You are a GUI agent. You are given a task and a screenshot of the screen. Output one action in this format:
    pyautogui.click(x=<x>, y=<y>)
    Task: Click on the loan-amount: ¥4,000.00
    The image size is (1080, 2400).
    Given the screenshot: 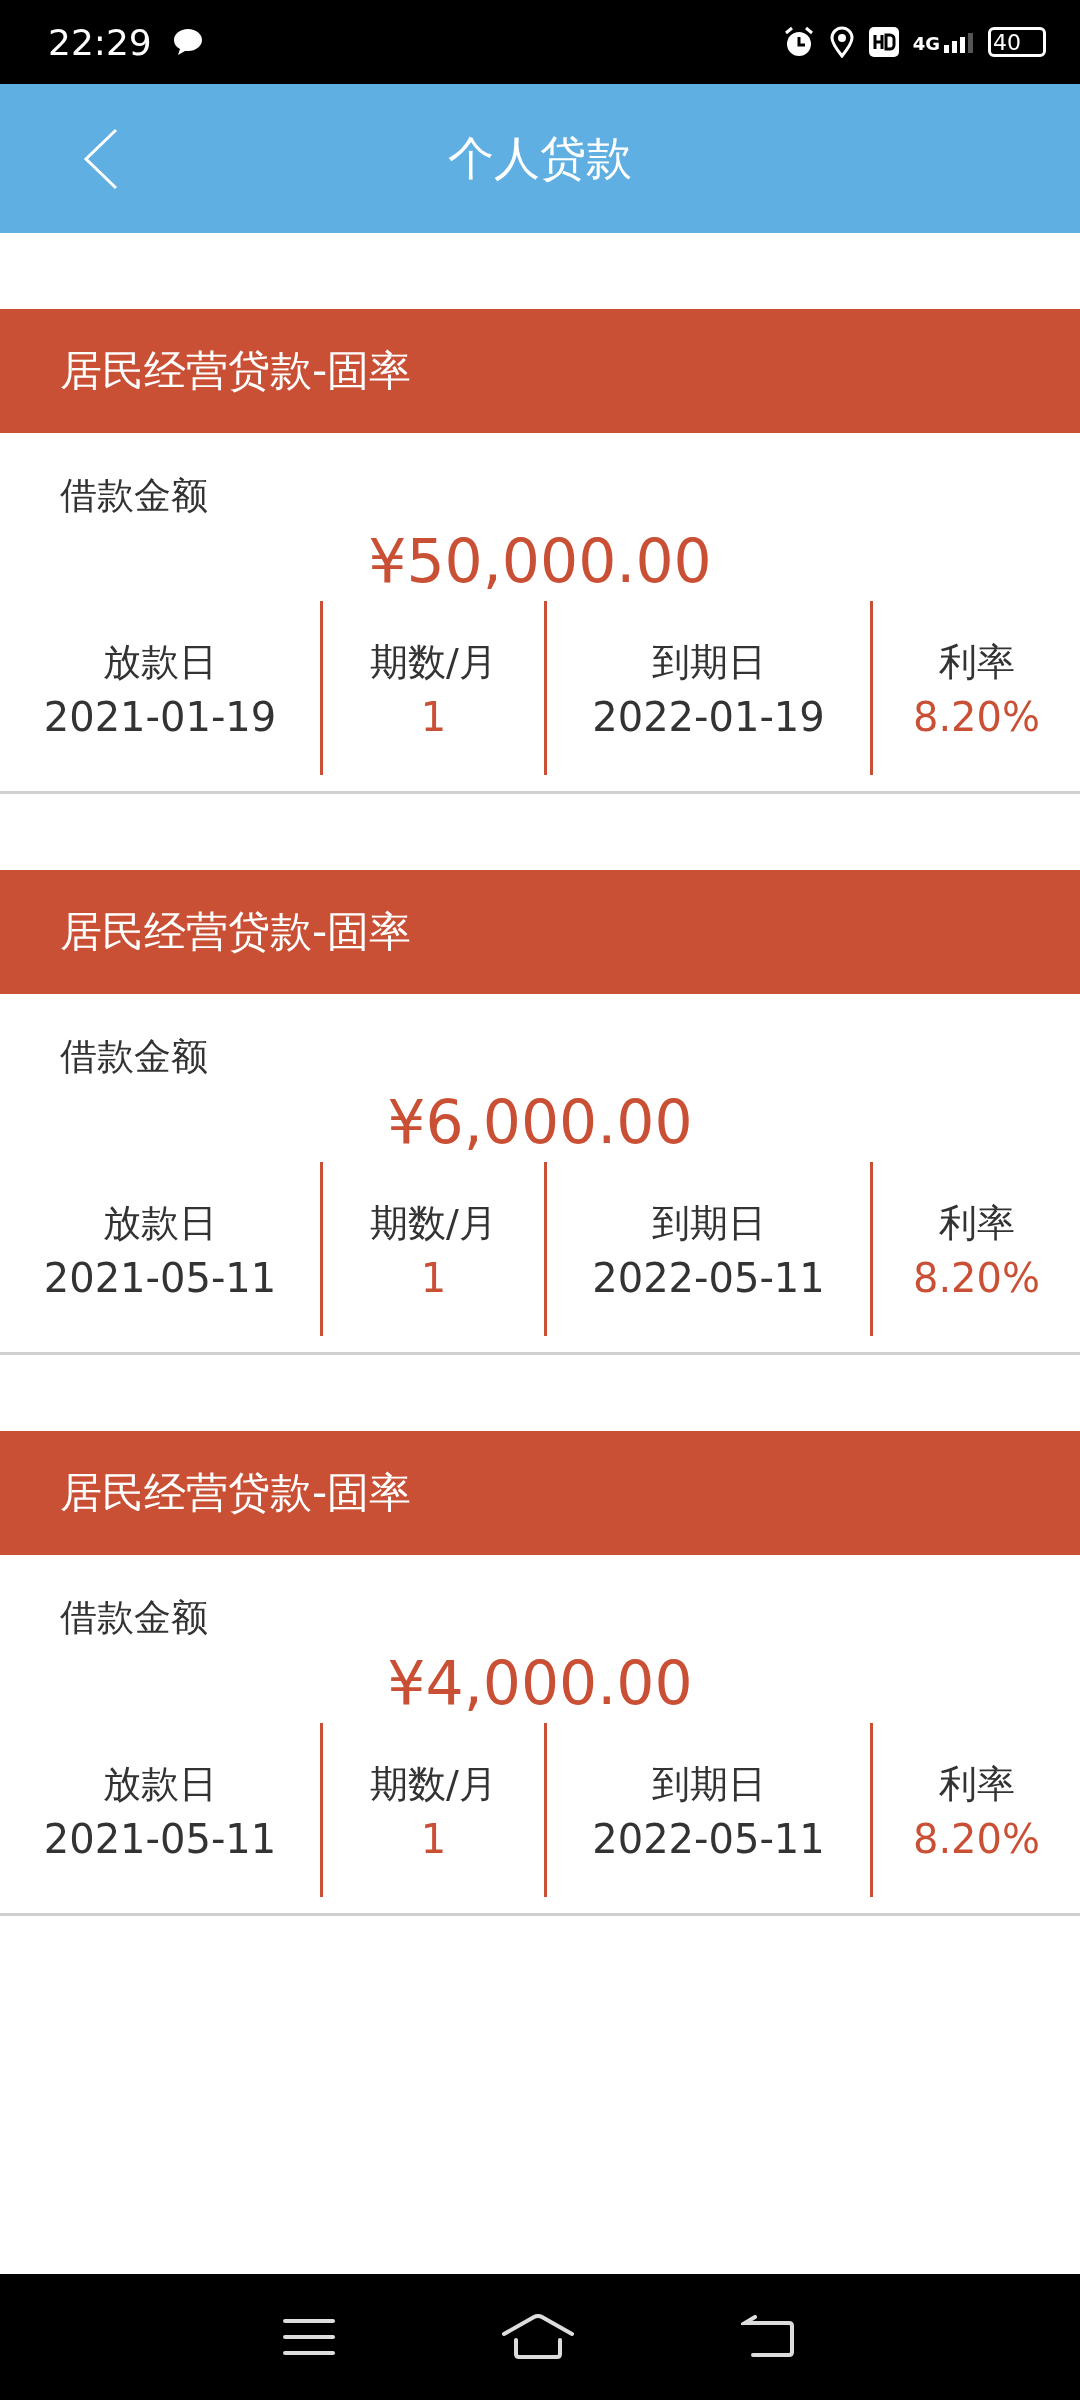 What is the action you would take?
    pyautogui.click(x=540, y=1683)
    